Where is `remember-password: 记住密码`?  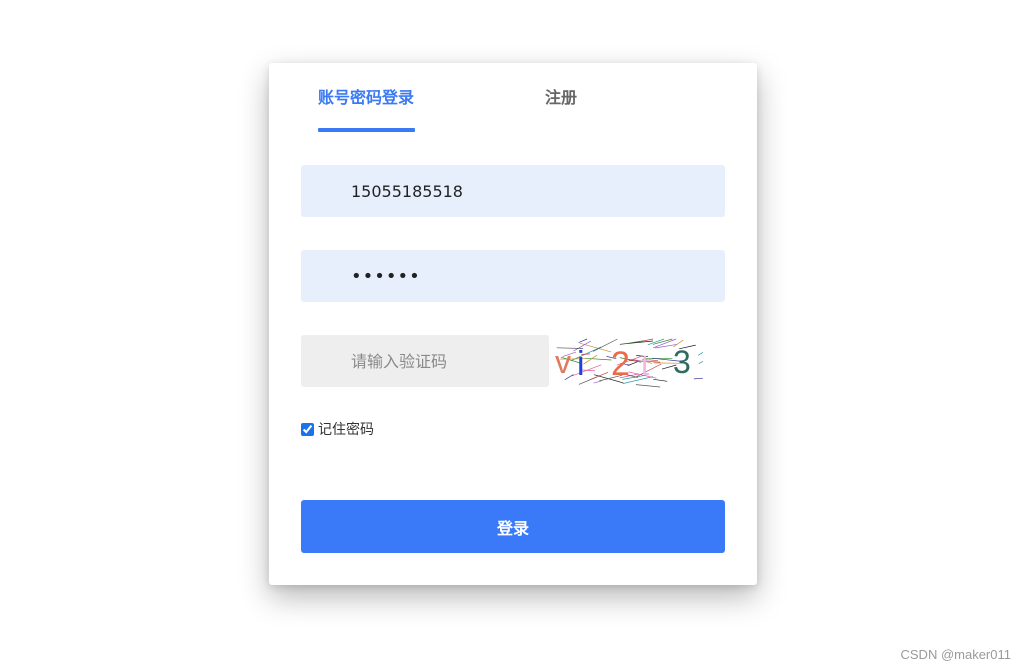 remember-password: 记住密码 is located at coordinates (337, 429).